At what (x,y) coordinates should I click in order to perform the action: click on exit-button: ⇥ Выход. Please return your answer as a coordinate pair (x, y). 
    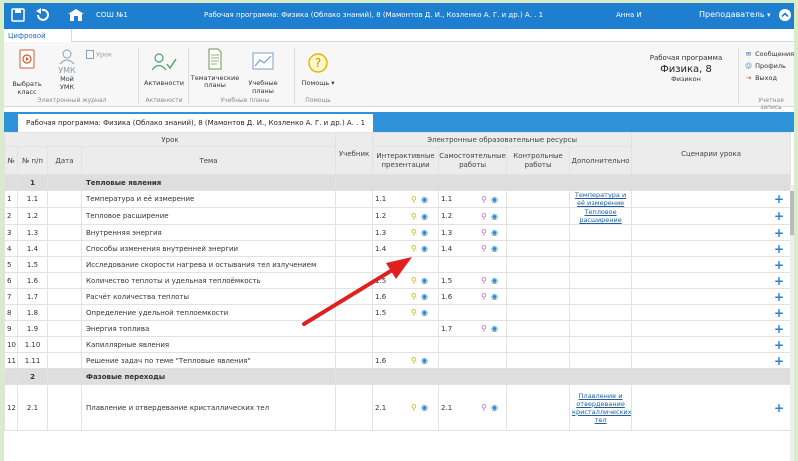
    Looking at the image, I should click on (760, 78).